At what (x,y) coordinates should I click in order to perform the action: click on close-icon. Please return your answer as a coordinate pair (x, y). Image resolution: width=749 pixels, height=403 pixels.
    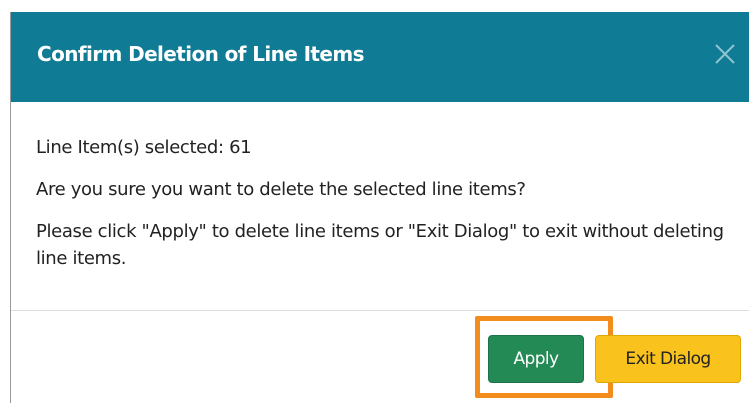
    Looking at the image, I should click on (725, 54).